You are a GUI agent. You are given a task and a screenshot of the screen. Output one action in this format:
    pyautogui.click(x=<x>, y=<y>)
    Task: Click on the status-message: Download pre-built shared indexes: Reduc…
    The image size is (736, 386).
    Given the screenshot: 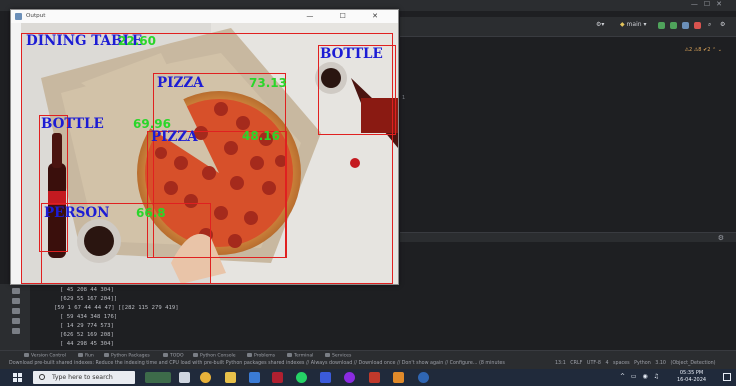 What is the action you would take?
    pyautogui.click(x=257, y=363)
    